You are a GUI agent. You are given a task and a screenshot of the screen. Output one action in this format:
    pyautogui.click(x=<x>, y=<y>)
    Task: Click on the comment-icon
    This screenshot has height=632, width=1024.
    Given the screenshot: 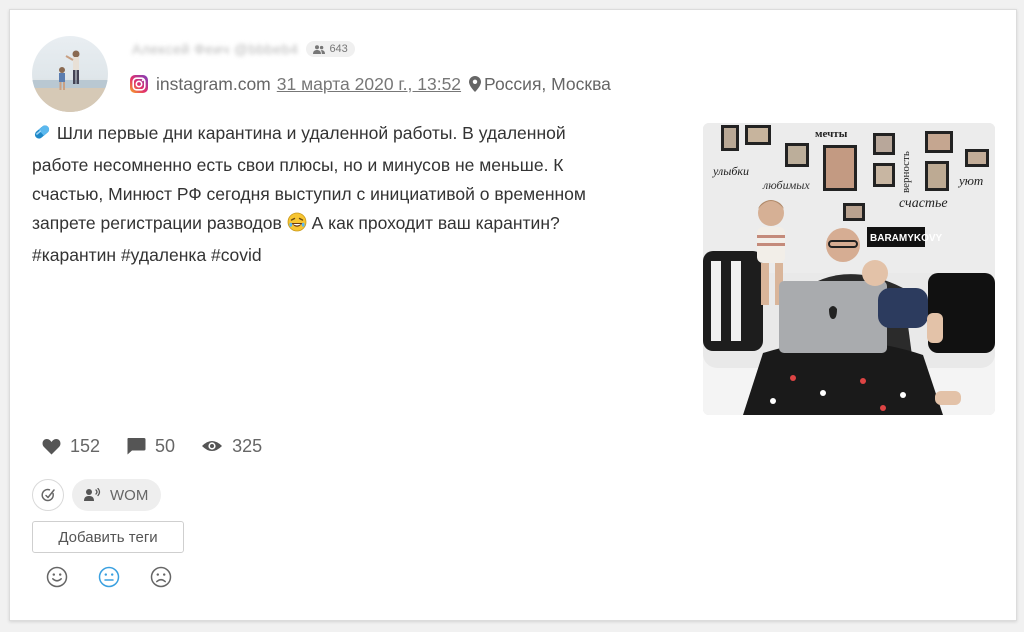 What is the action you would take?
    pyautogui.click(x=136, y=446)
    